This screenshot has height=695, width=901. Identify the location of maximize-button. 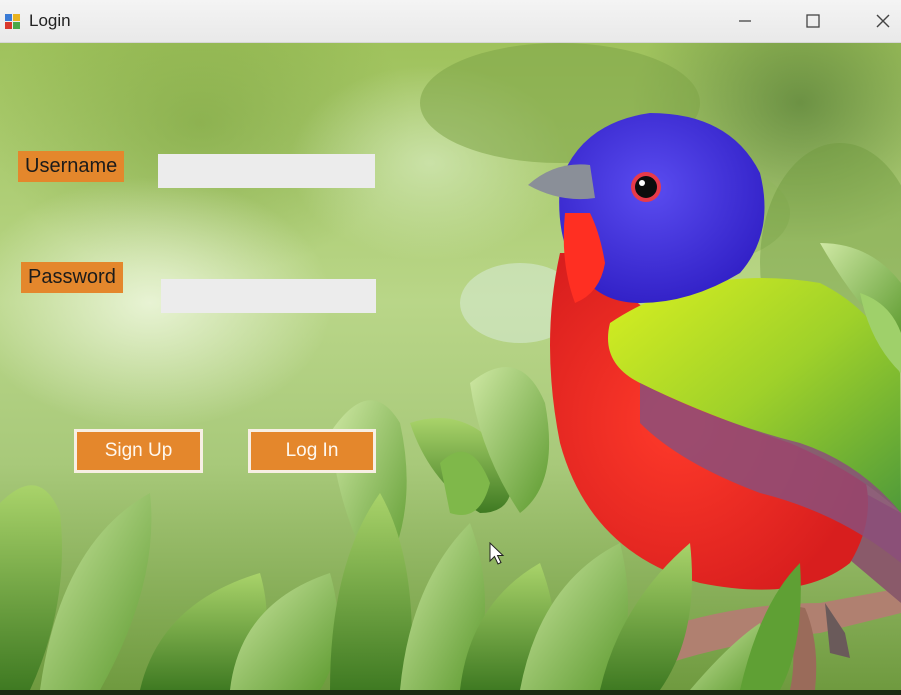
(813, 21).